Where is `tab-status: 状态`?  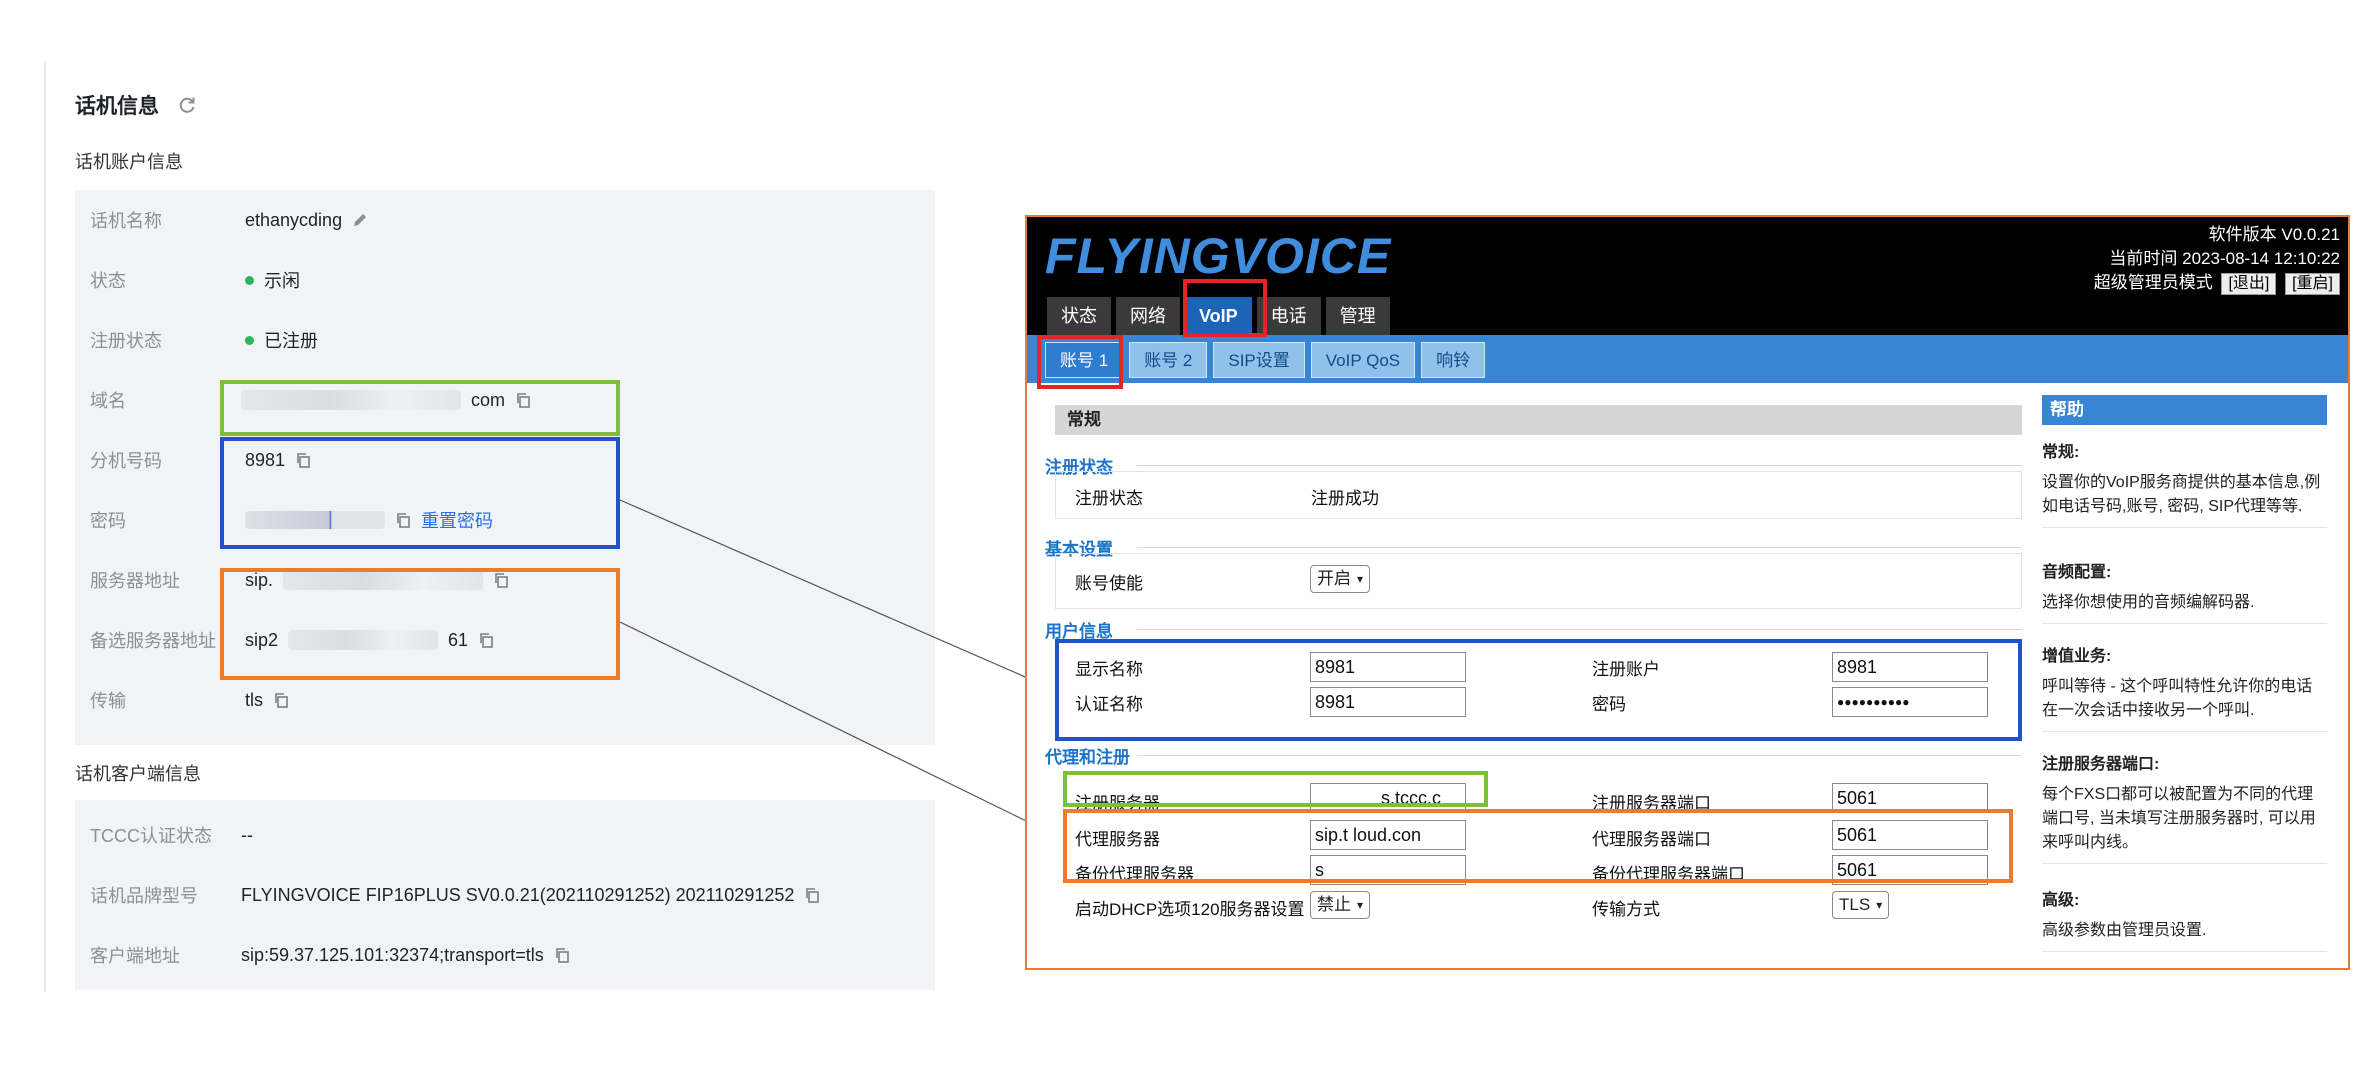
tab-status: 状态 is located at coordinates (1079, 316).